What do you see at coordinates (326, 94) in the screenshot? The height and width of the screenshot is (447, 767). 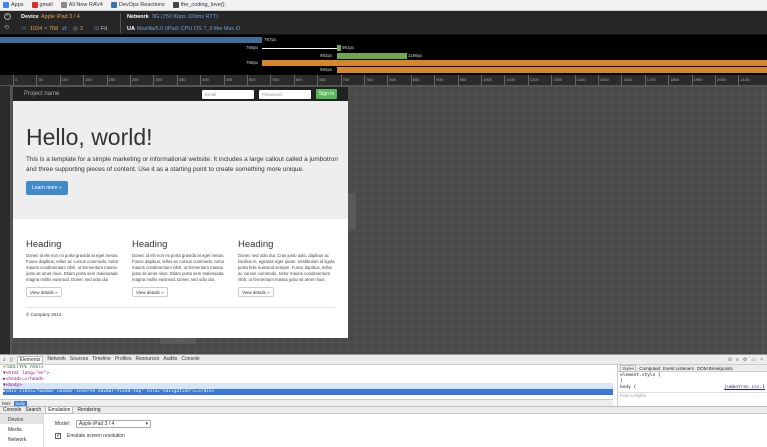 I see `sign-in-button: Sign in` at bounding box center [326, 94].